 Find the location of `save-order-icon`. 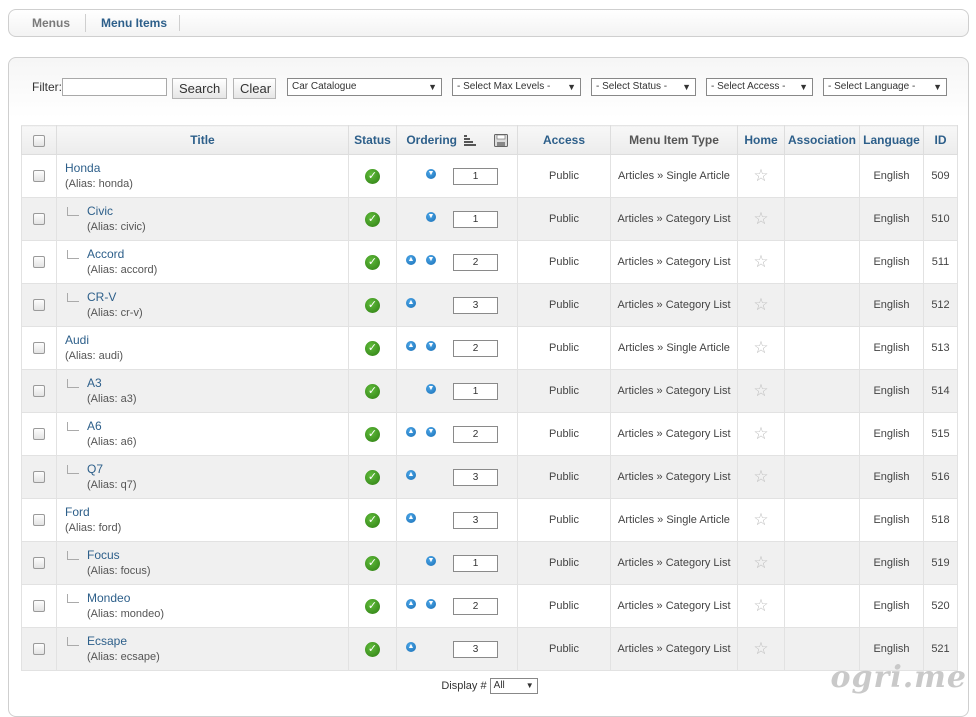

save-order-icon is located at coordinates (500, 141).